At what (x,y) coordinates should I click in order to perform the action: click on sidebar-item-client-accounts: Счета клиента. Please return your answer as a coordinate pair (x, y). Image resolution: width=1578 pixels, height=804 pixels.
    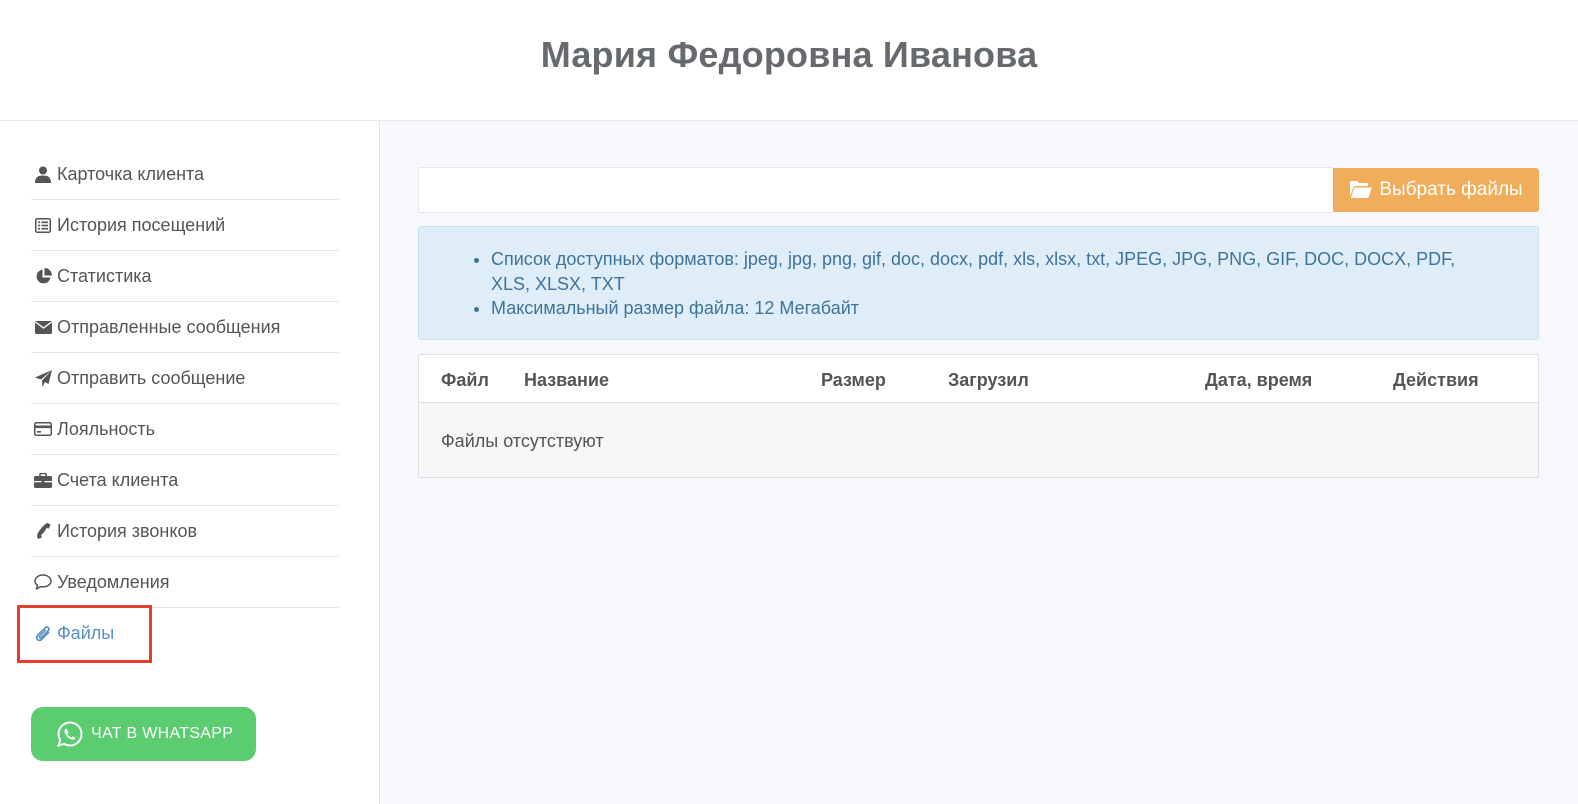
    Looking at the image, I should click on (185, 480).